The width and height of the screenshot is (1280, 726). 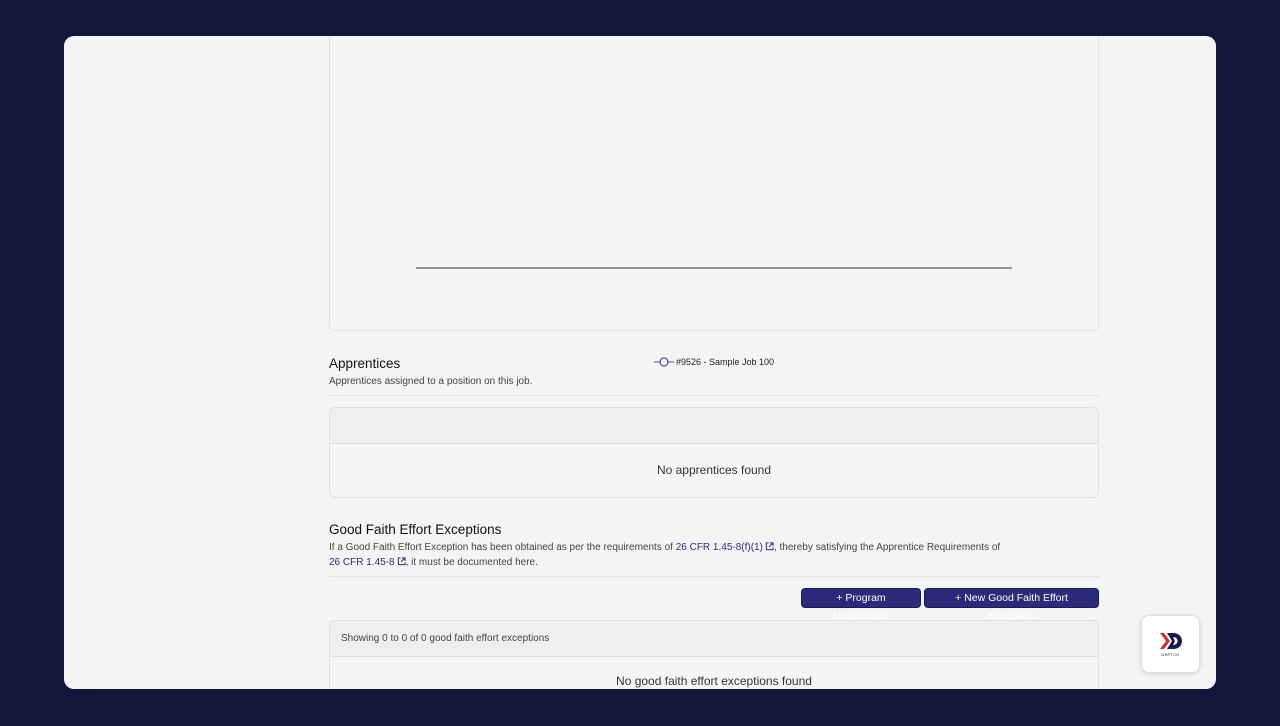 What do you see at coordinates (714, 452) in the screenshot?
I see `apprentices-table: No apprentices found` at bounding box center [714, 452].